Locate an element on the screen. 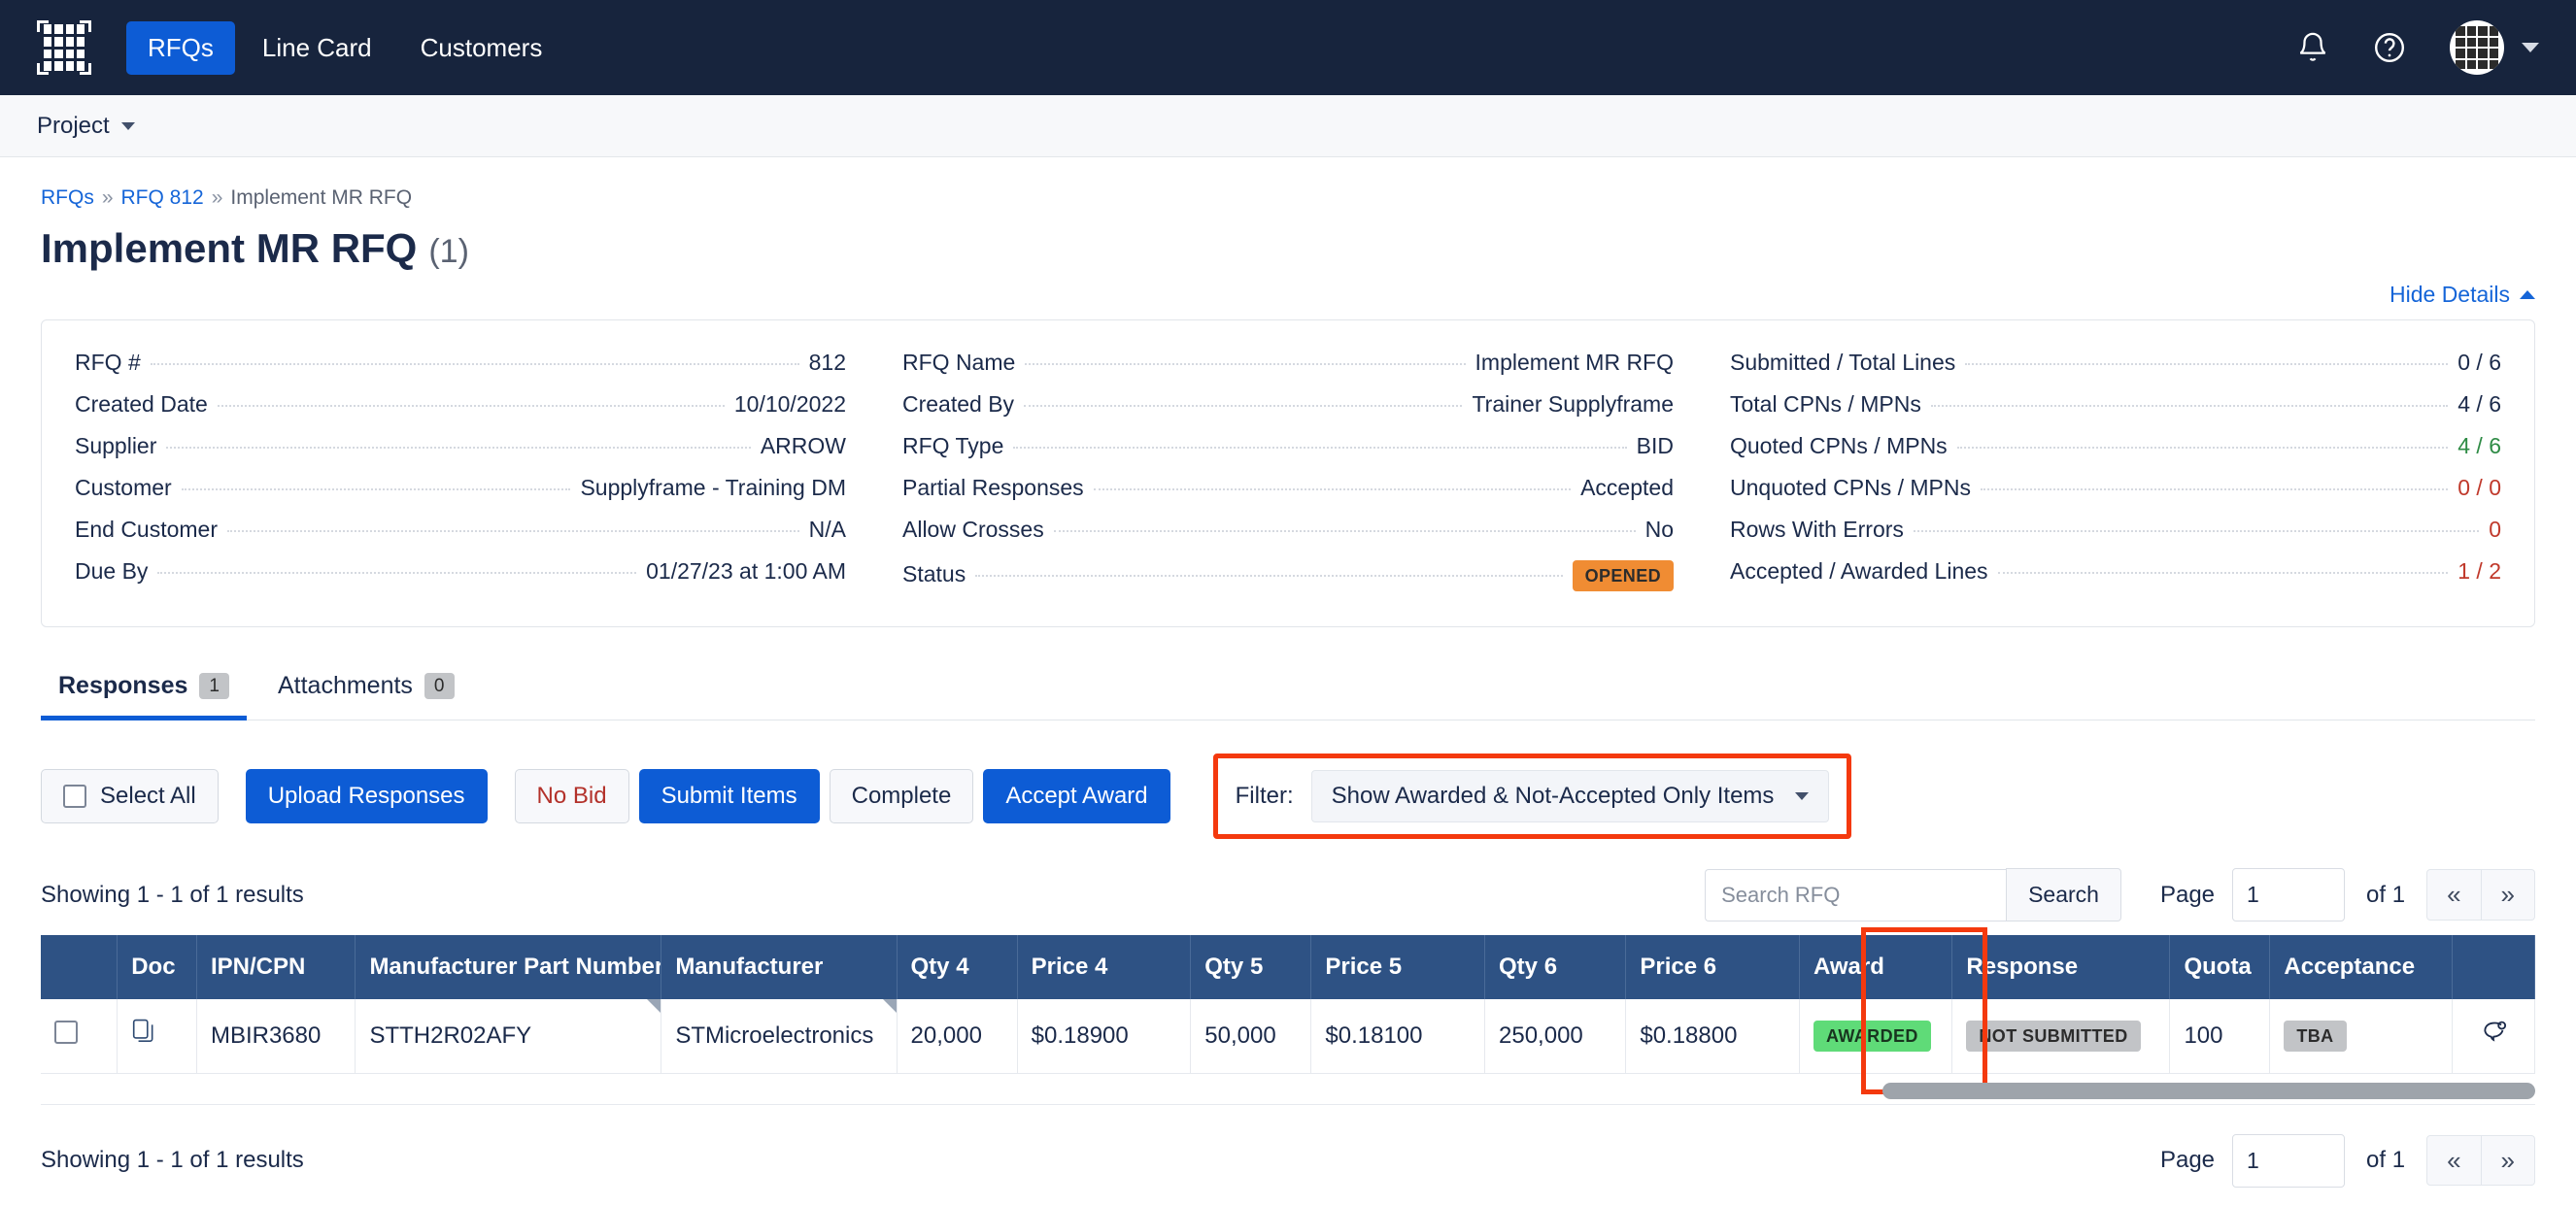 This screenshot has height=1206, width=2576. detail-label: Unquoted CPNs / MPNs is located at coordinates (1850, 488).